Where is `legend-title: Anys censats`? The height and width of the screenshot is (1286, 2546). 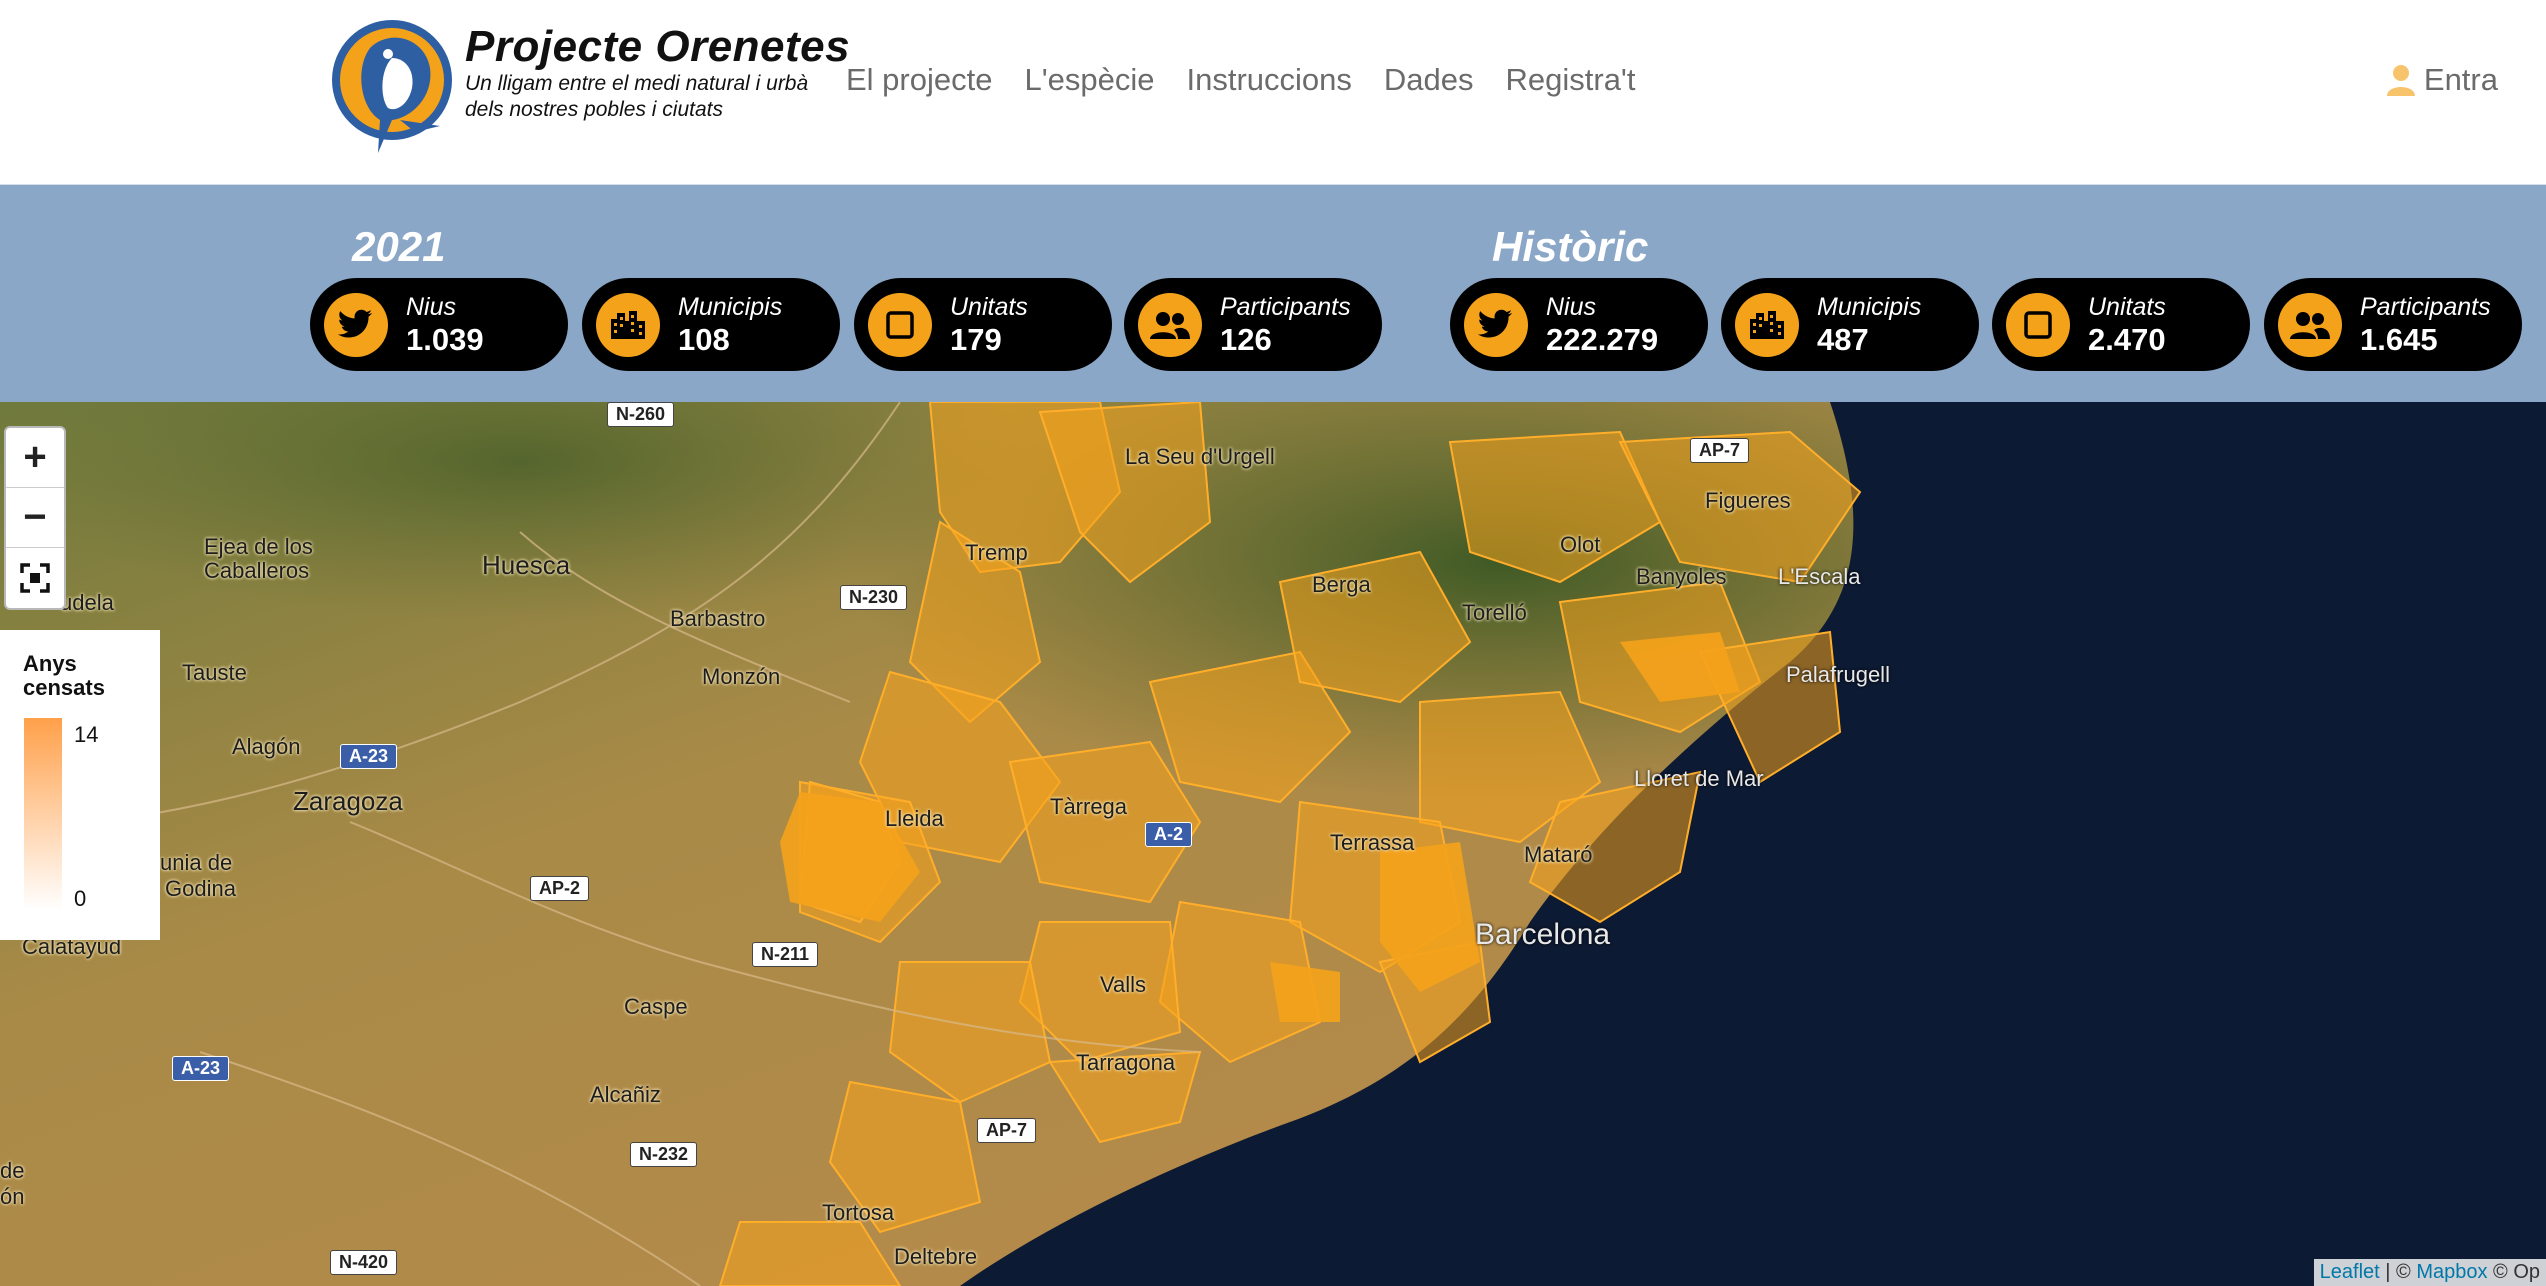
legend-title: Anys censats is located at coordinates (64, 676).